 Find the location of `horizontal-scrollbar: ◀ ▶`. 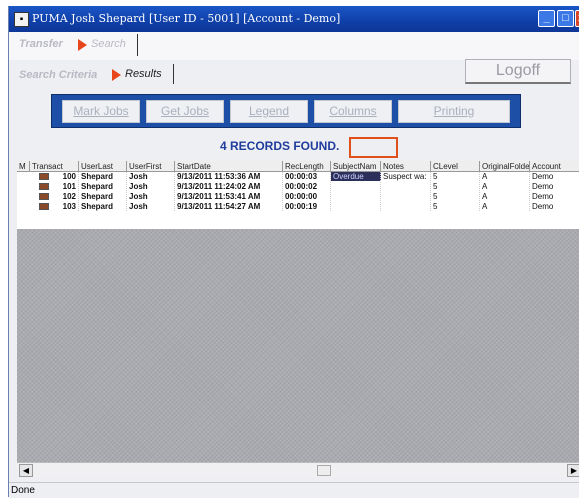

horizontal-scrollbar: ◀ ▶ is located at coordinates (298, 469).